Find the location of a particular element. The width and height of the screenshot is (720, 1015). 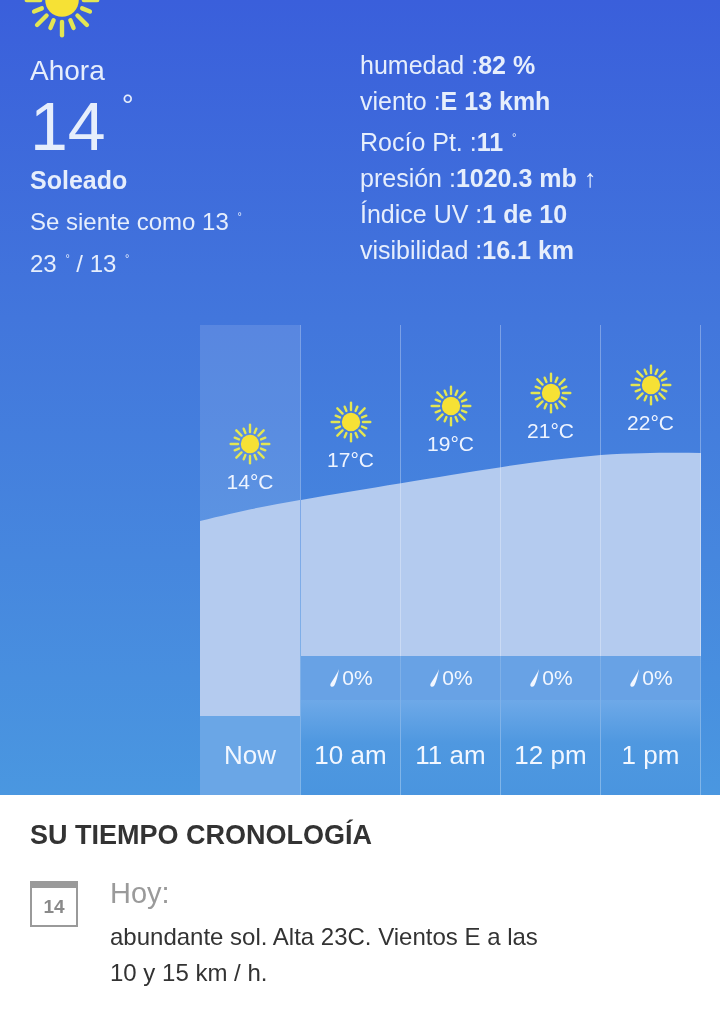

condition-text: Soleado is located at coordinates (79, 180).